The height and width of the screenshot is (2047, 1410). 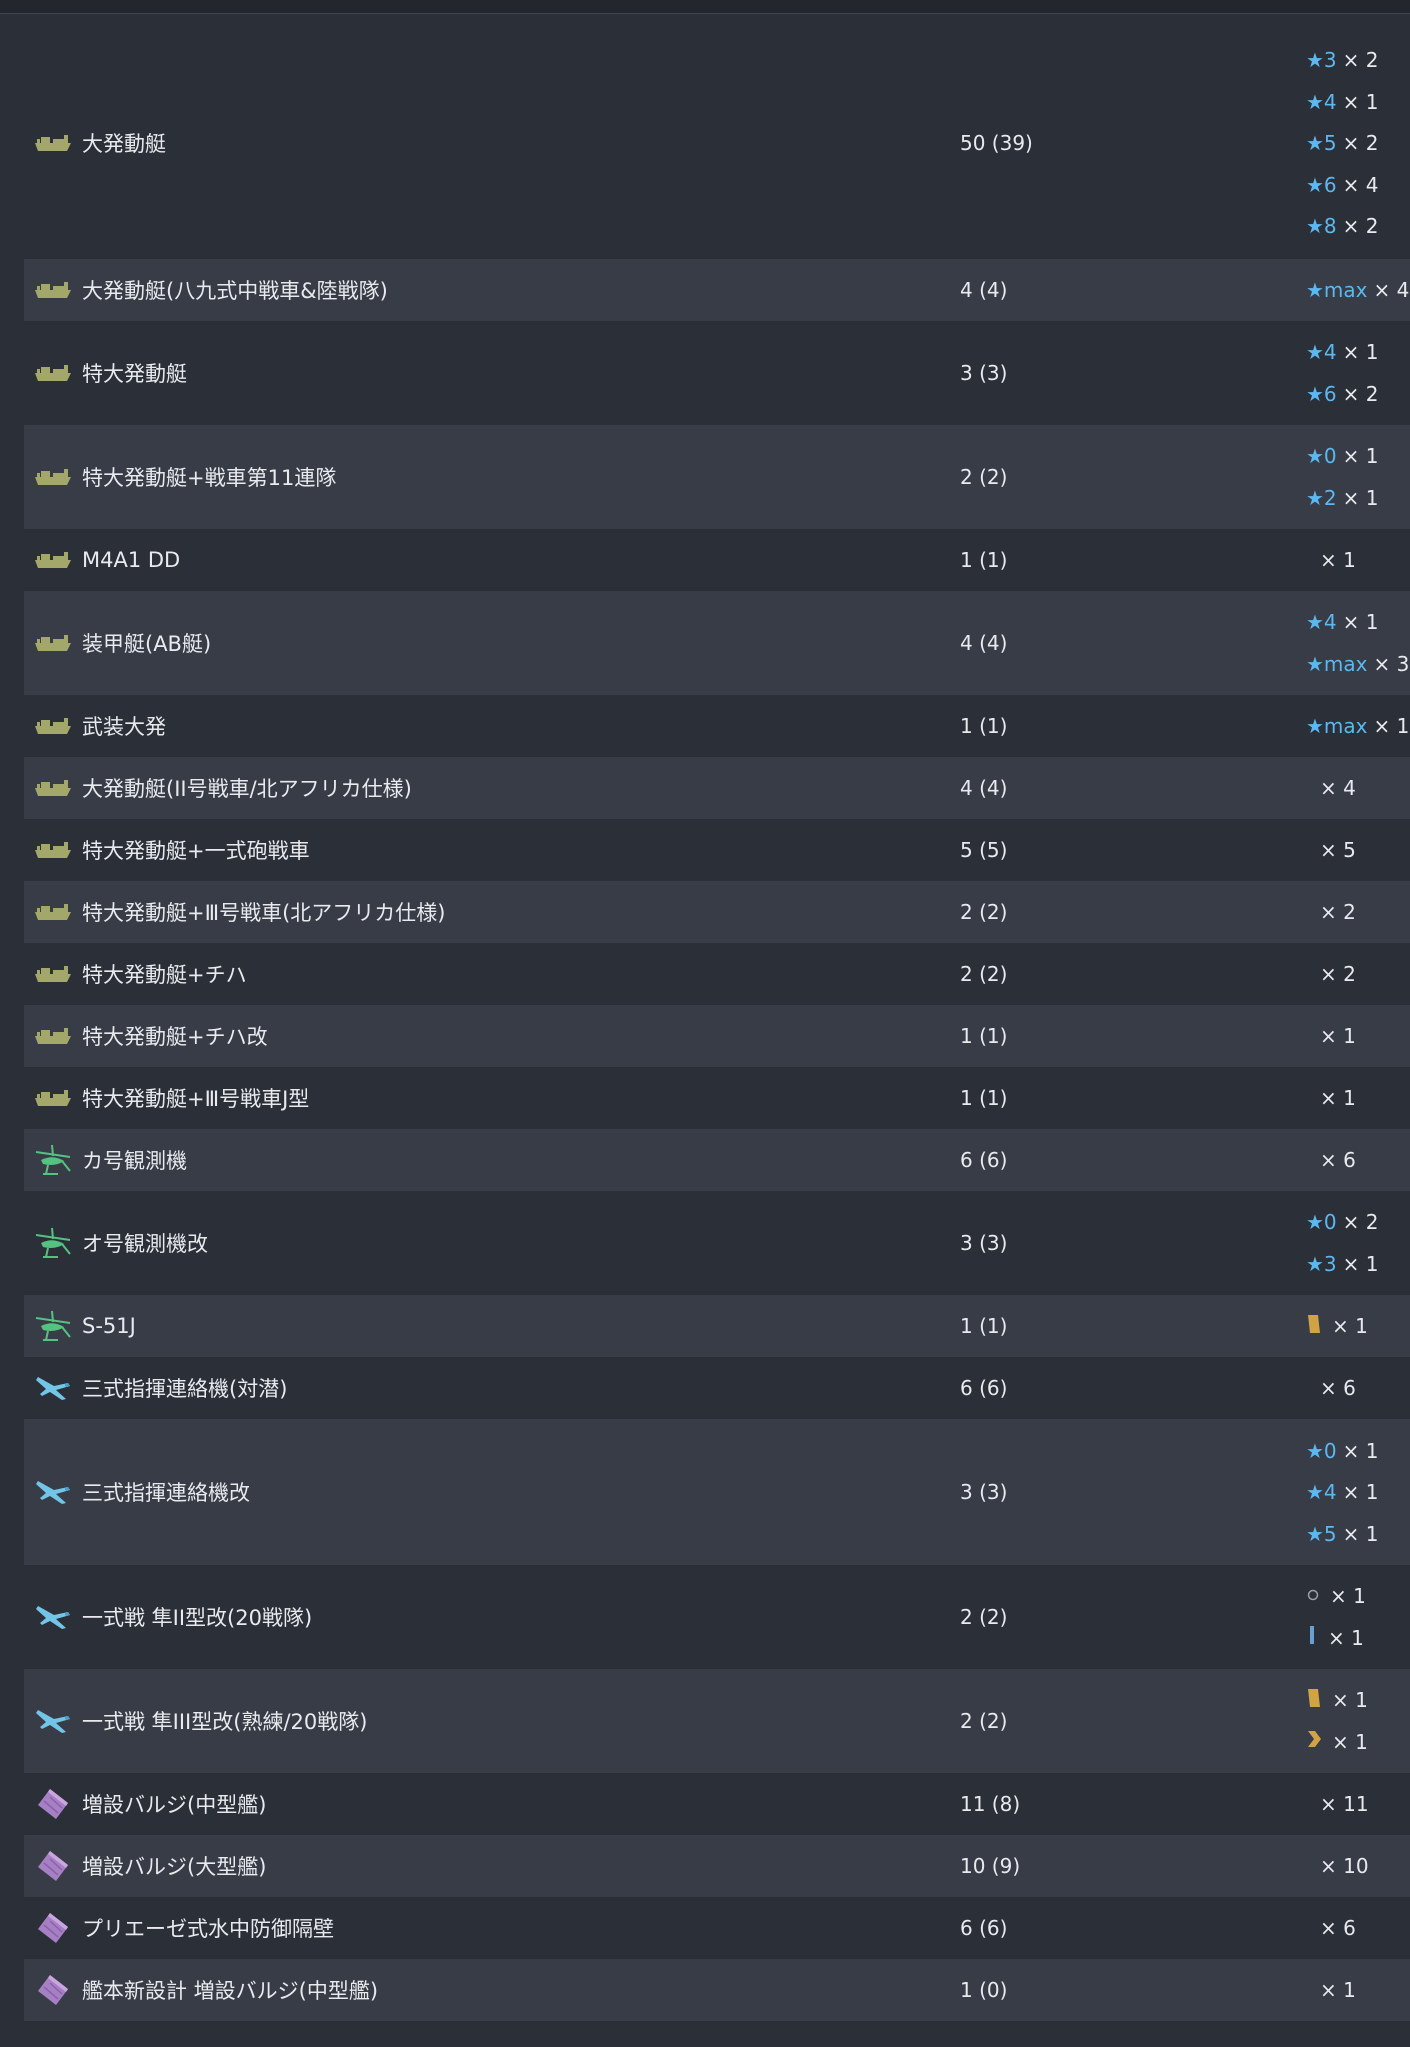 I want to click on table-row: 特大発動艇+Ⅲ号戦車(北アフリカ仕様) 2 (2) × 2, so click(x=717, y=912).